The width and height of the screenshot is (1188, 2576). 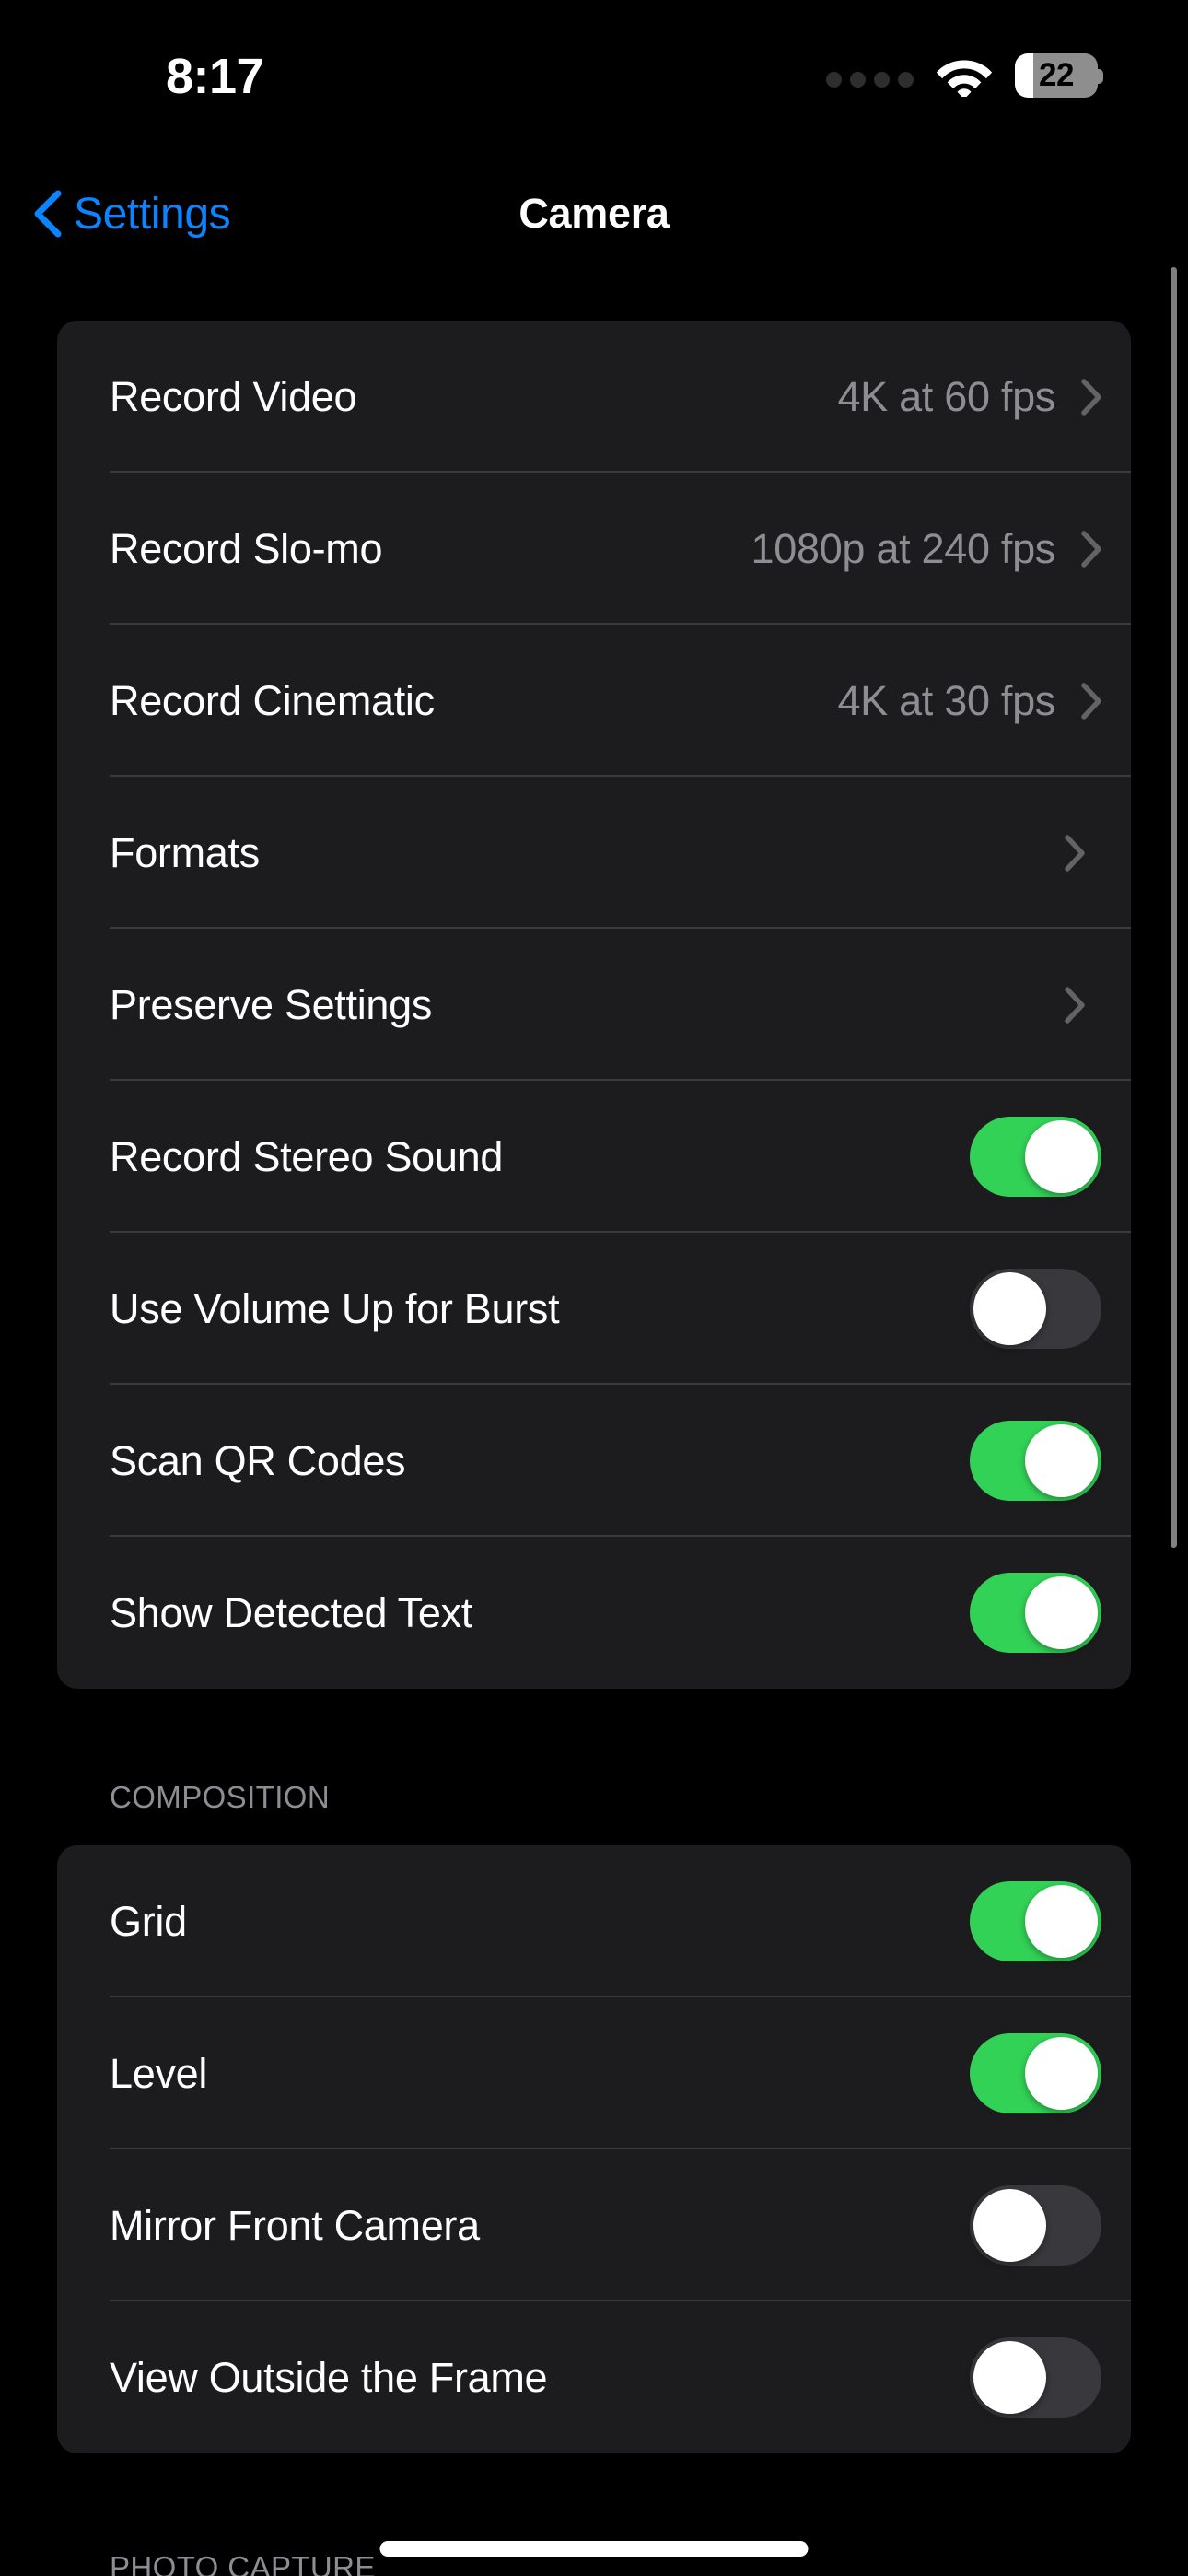 What do you see at coordinates (272, 700) in the screenshot?
I see `row-label: Record Cinematic` at bounding box center [272, 700].